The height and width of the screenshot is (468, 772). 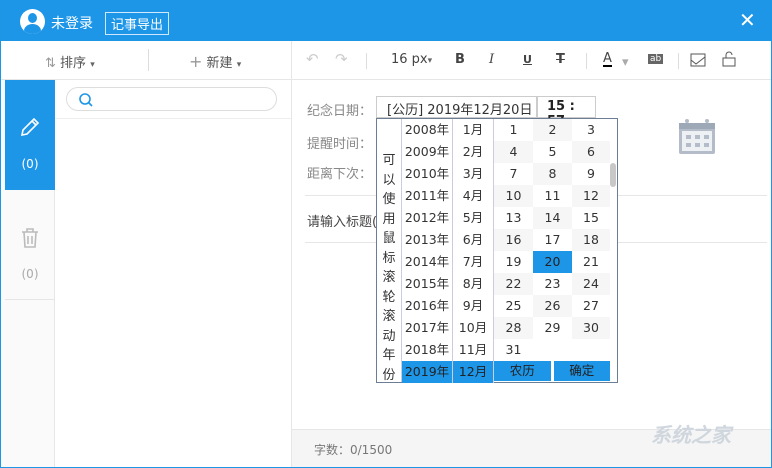 I want to click on month-option: 10月, so click(x=473, y=328).